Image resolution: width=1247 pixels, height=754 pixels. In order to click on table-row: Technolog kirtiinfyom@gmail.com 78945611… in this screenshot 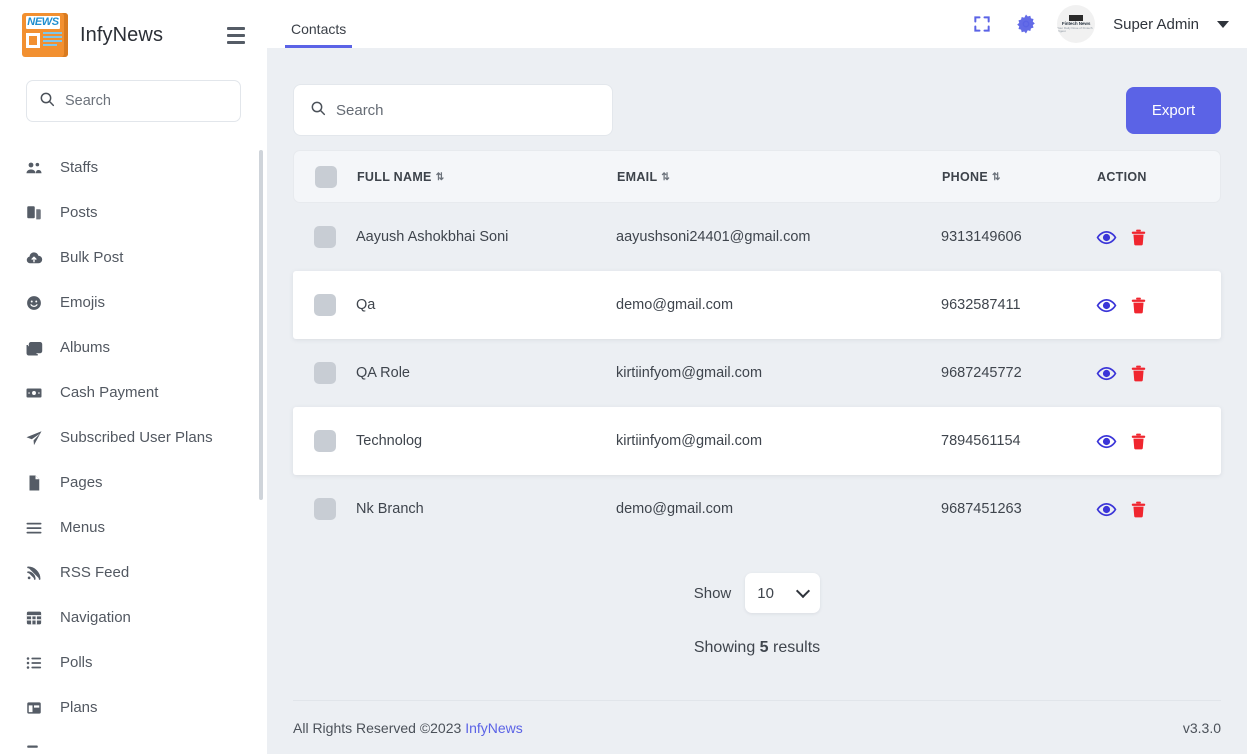, I will do `click(757, 441)`.